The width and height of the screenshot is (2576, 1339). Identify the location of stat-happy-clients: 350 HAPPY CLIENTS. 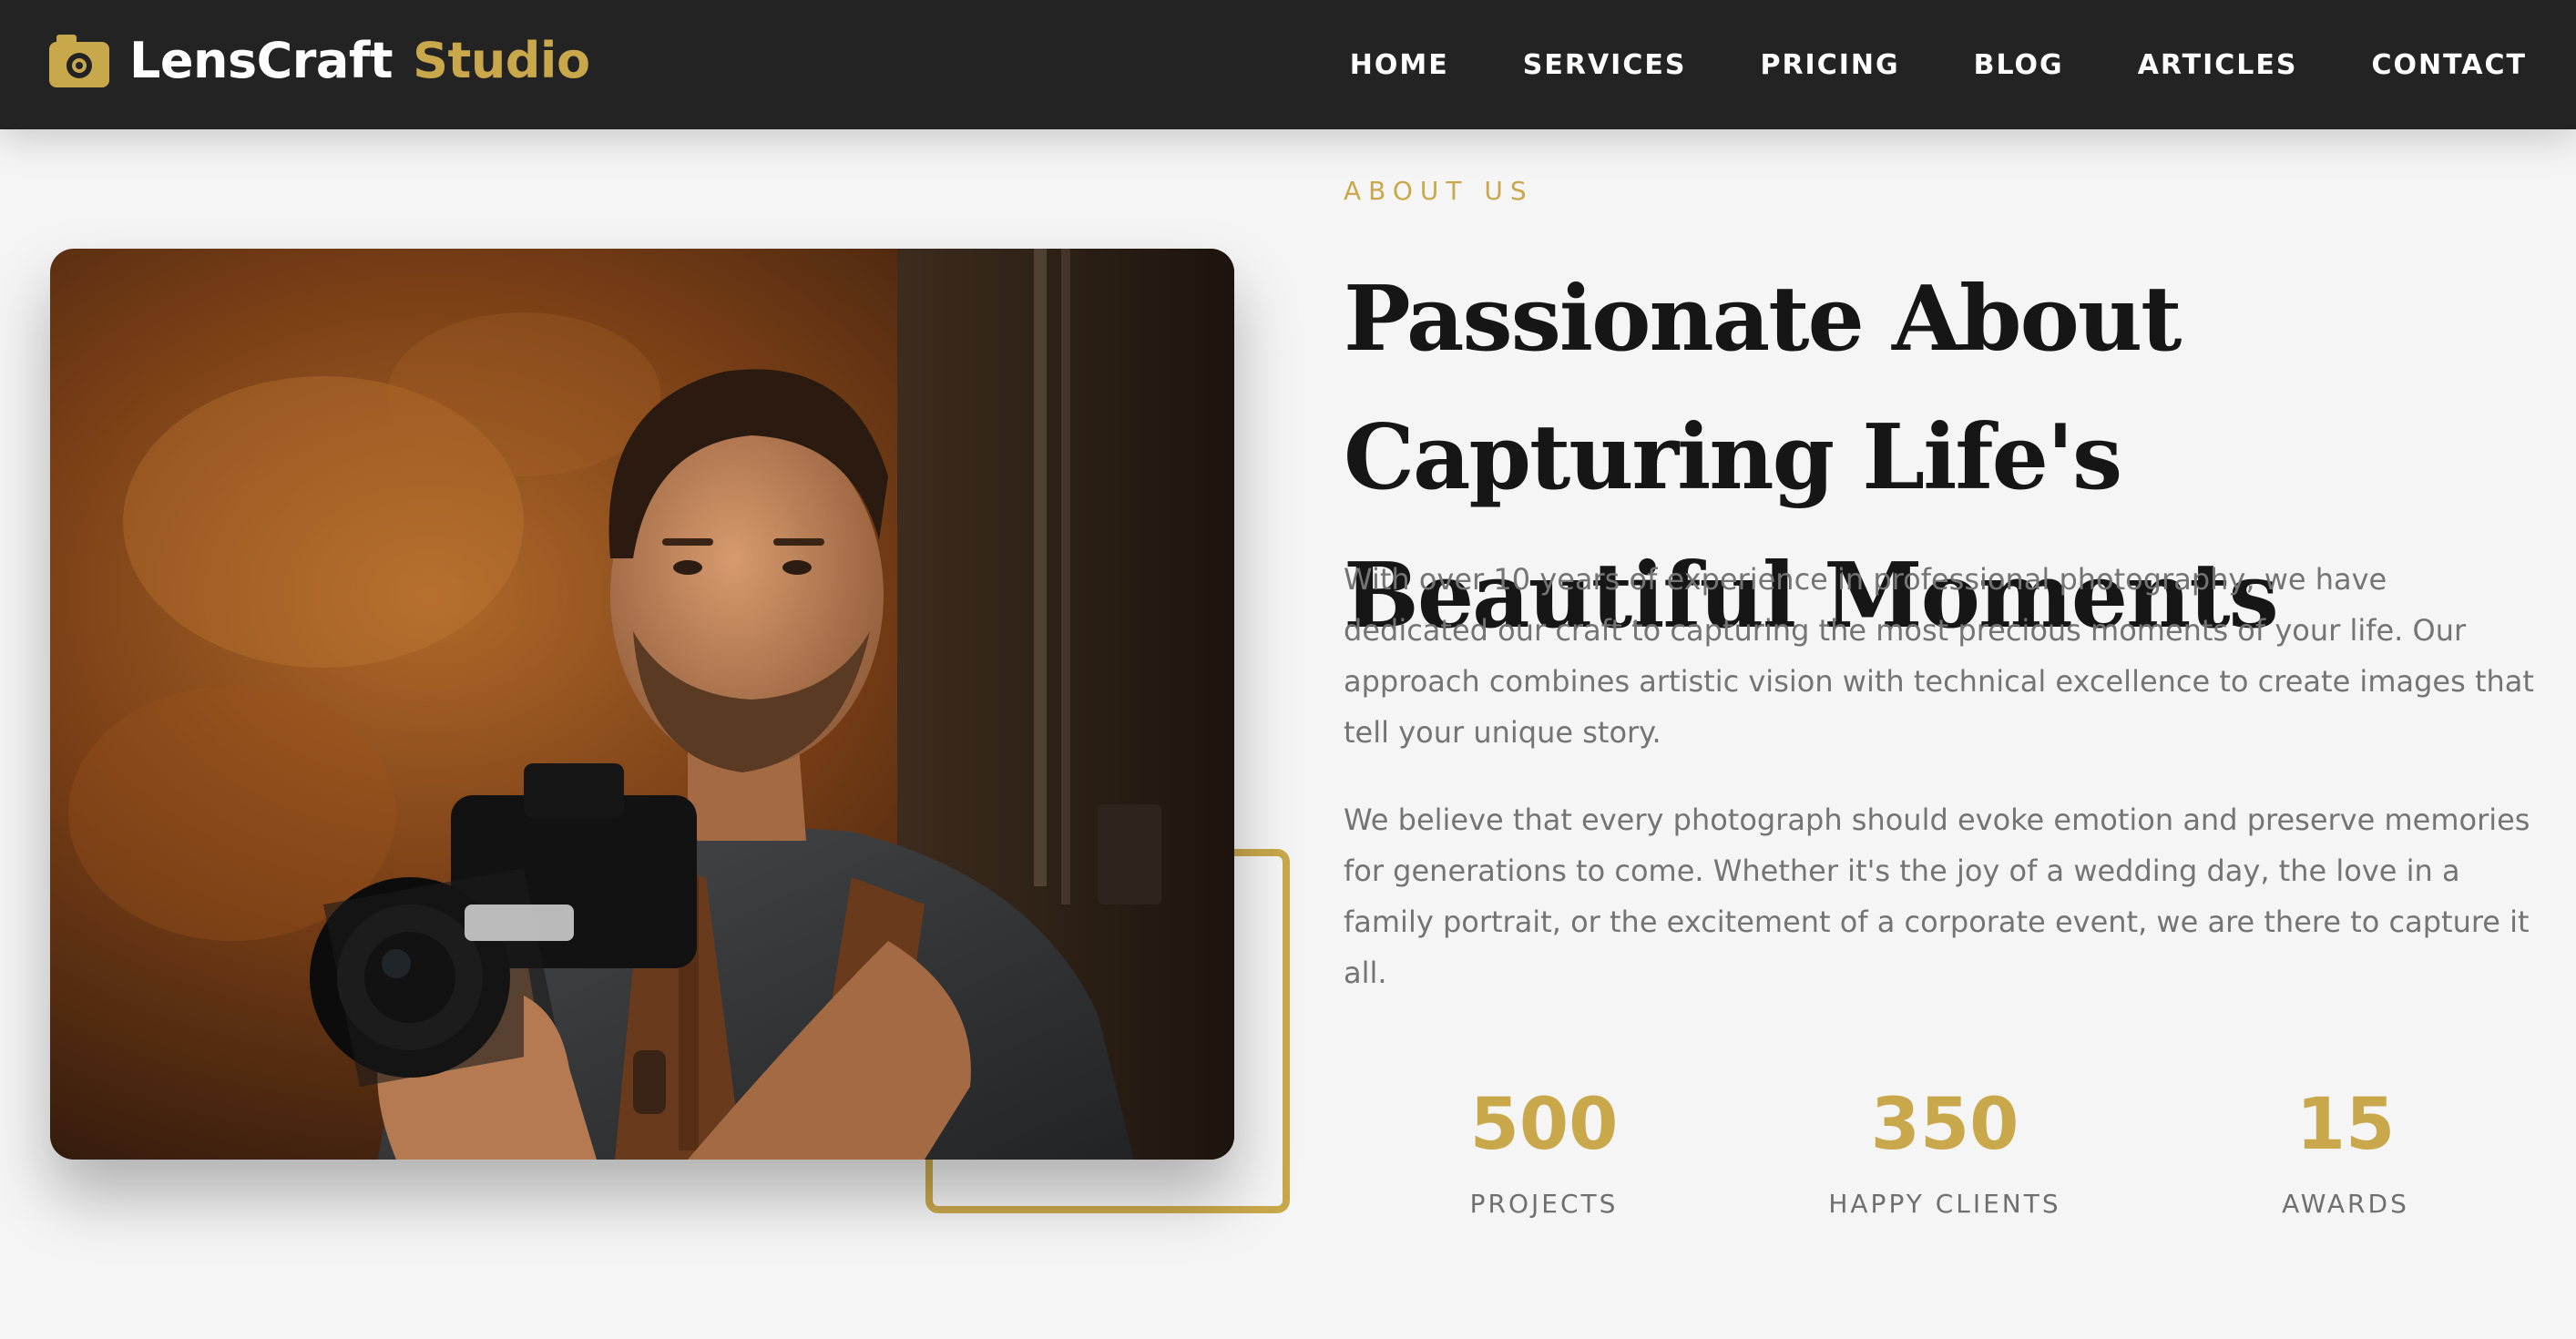
(1944, 1149).